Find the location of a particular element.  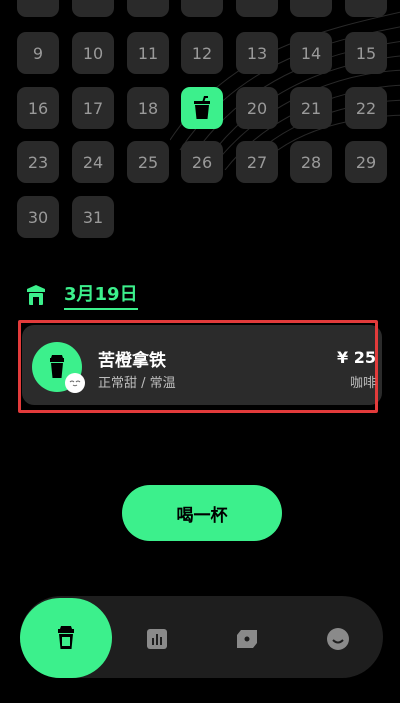

calendar-day: 15 is located at coordinates (366, 53).